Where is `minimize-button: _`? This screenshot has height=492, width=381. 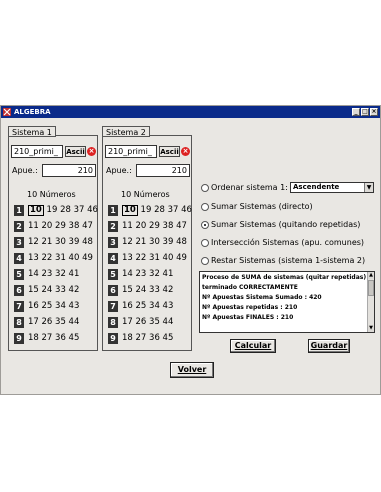
minimize-button: _ is located at coordinates (356, 112).